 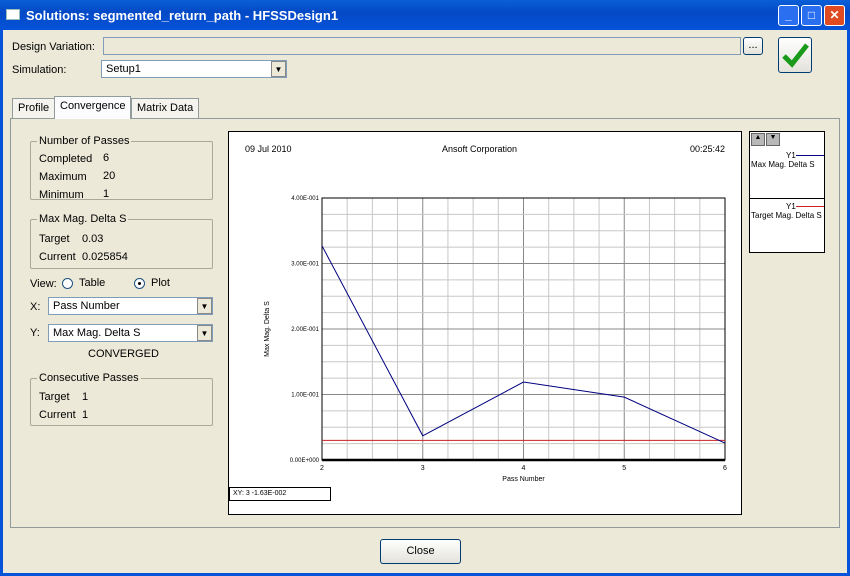 What do you see at coordinates (305, 461) in the screenshot?
I see `y-tick-label: 0.00E+000` at bounding box center [305, 461].